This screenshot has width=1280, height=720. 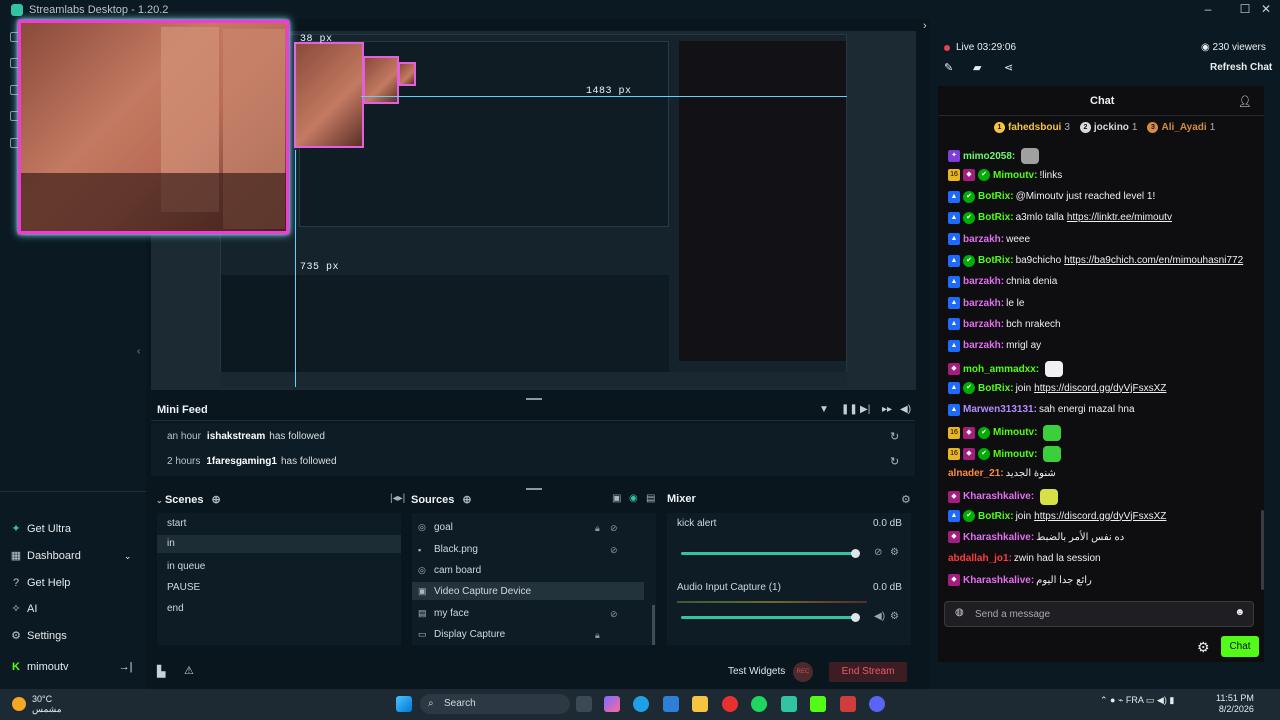 I want to click on resize-handle, so click(x=534, y=489).